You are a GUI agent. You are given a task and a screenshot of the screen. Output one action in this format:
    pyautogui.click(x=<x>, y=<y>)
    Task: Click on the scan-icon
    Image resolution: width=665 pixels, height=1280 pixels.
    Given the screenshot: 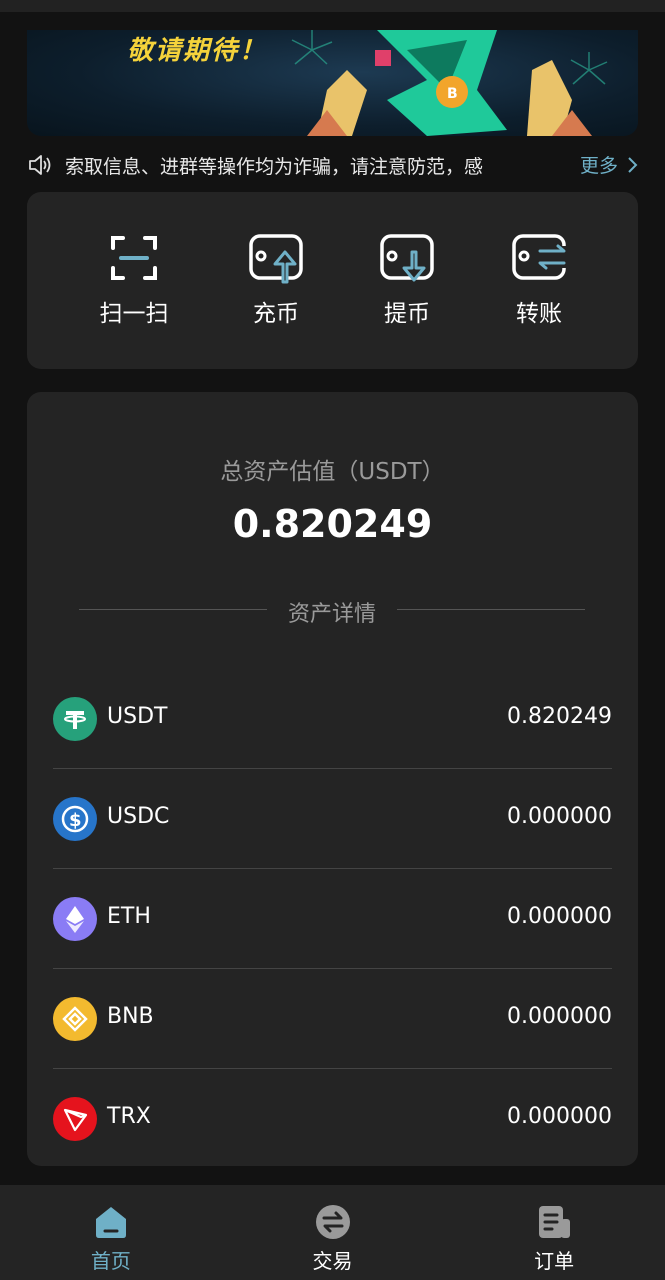 What is the action you would take?
    pyautogui.click(x=134, y=258)
    